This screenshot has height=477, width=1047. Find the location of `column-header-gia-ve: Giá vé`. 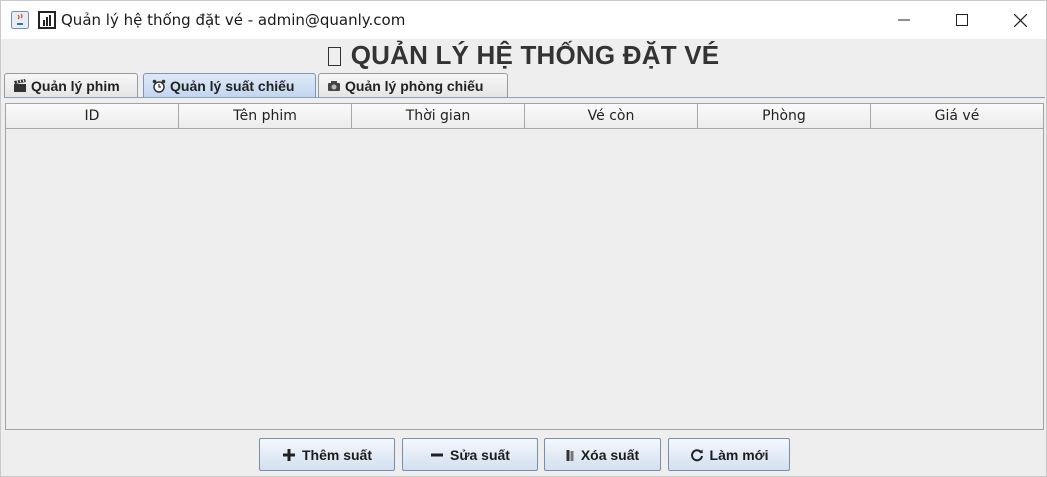

column-header-gia-ve: Giá vé is located at coordinates (957, 116).